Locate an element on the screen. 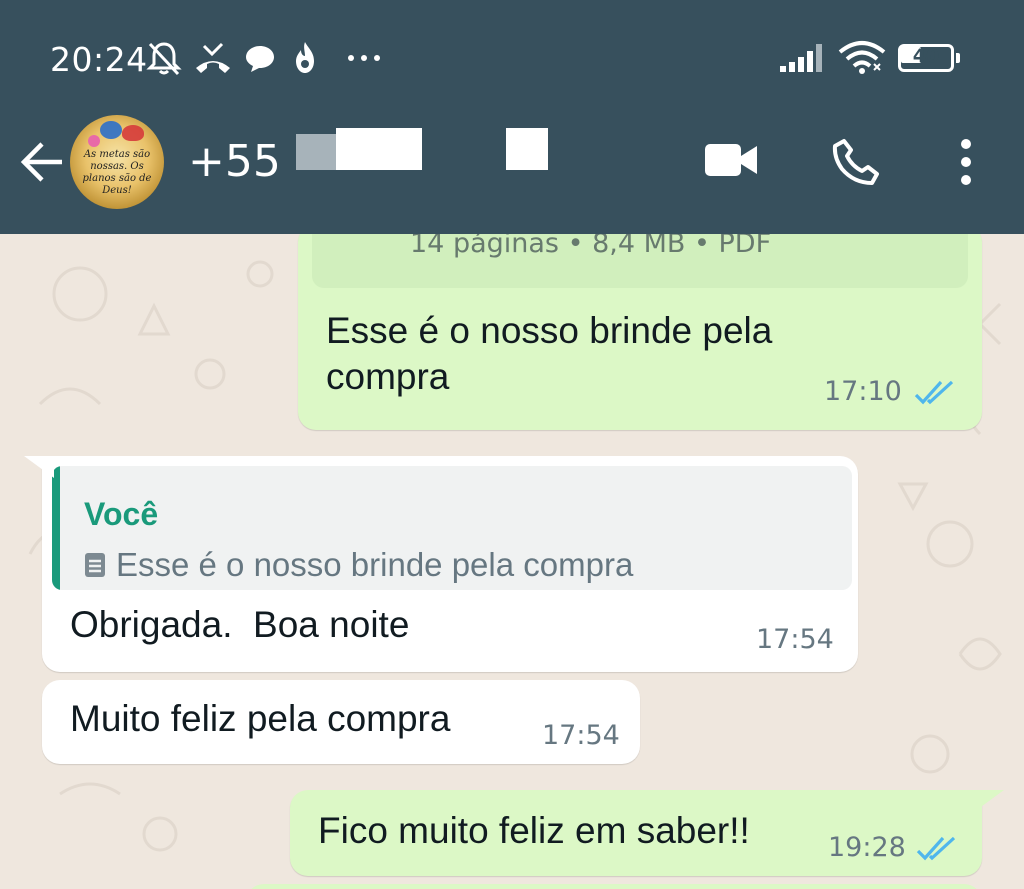 The image size is (1024, 889). outgoing-message-partial is located at coordinates (614, 886).